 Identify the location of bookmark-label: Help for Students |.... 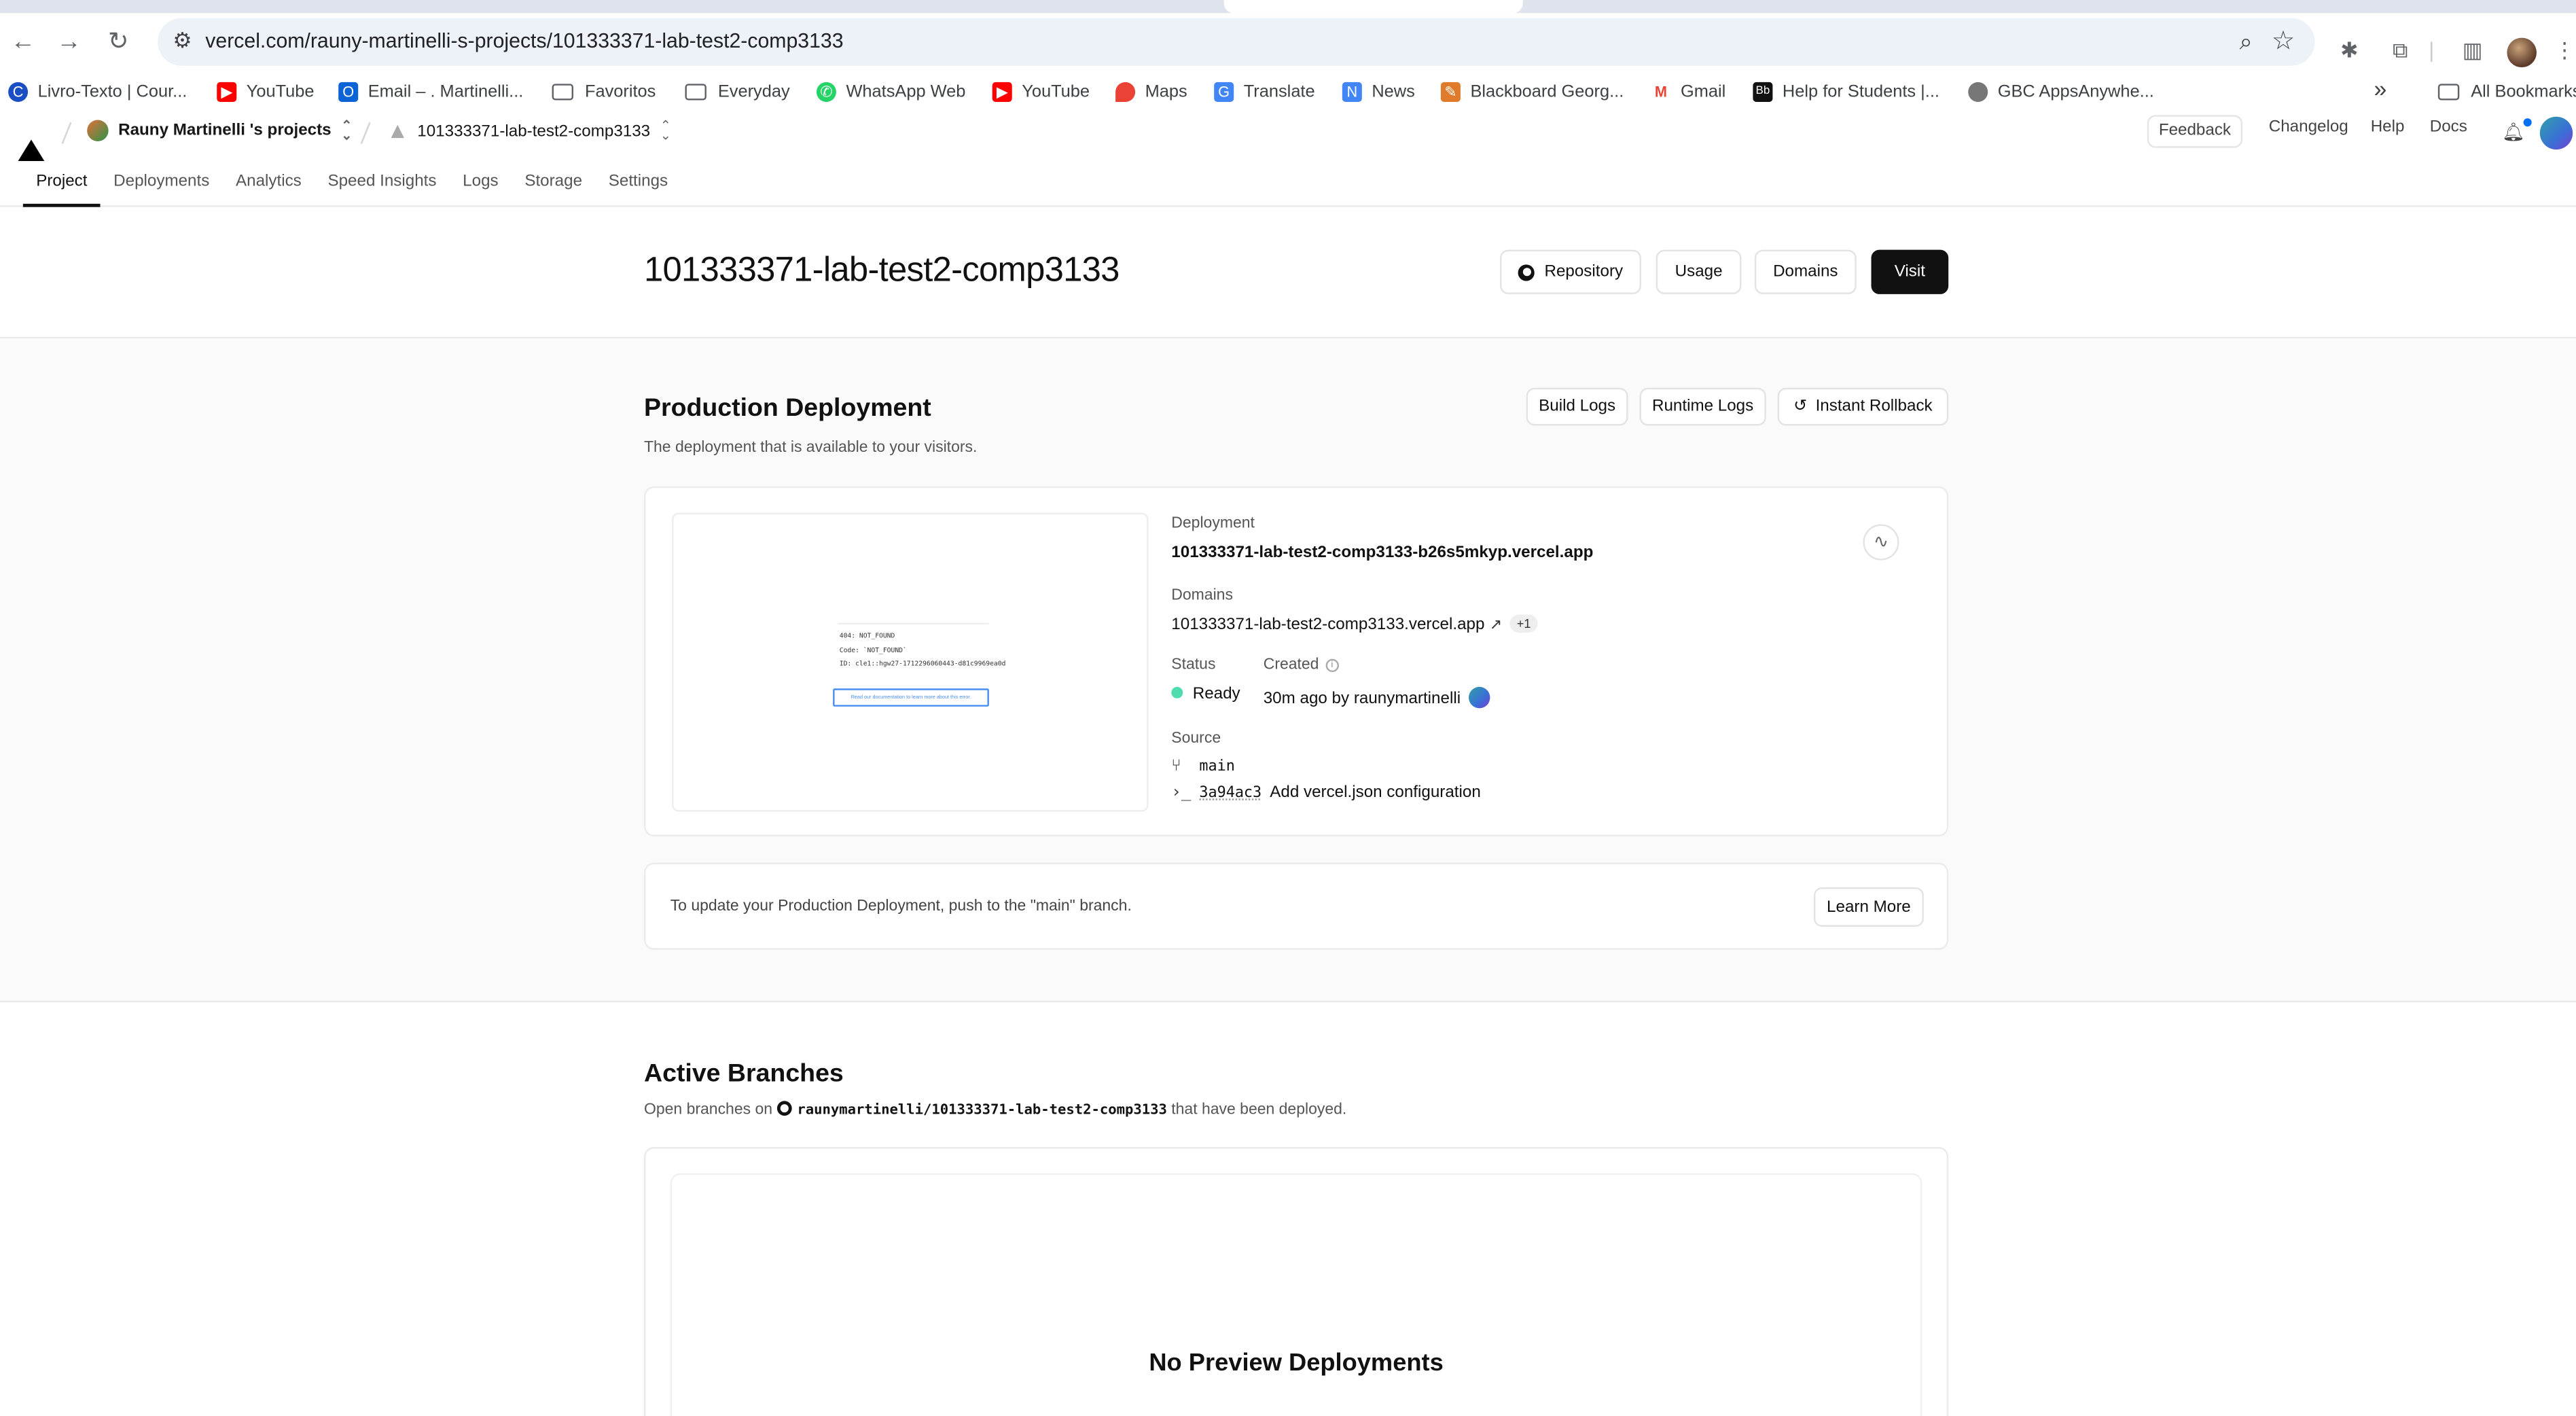
(1861, 92).